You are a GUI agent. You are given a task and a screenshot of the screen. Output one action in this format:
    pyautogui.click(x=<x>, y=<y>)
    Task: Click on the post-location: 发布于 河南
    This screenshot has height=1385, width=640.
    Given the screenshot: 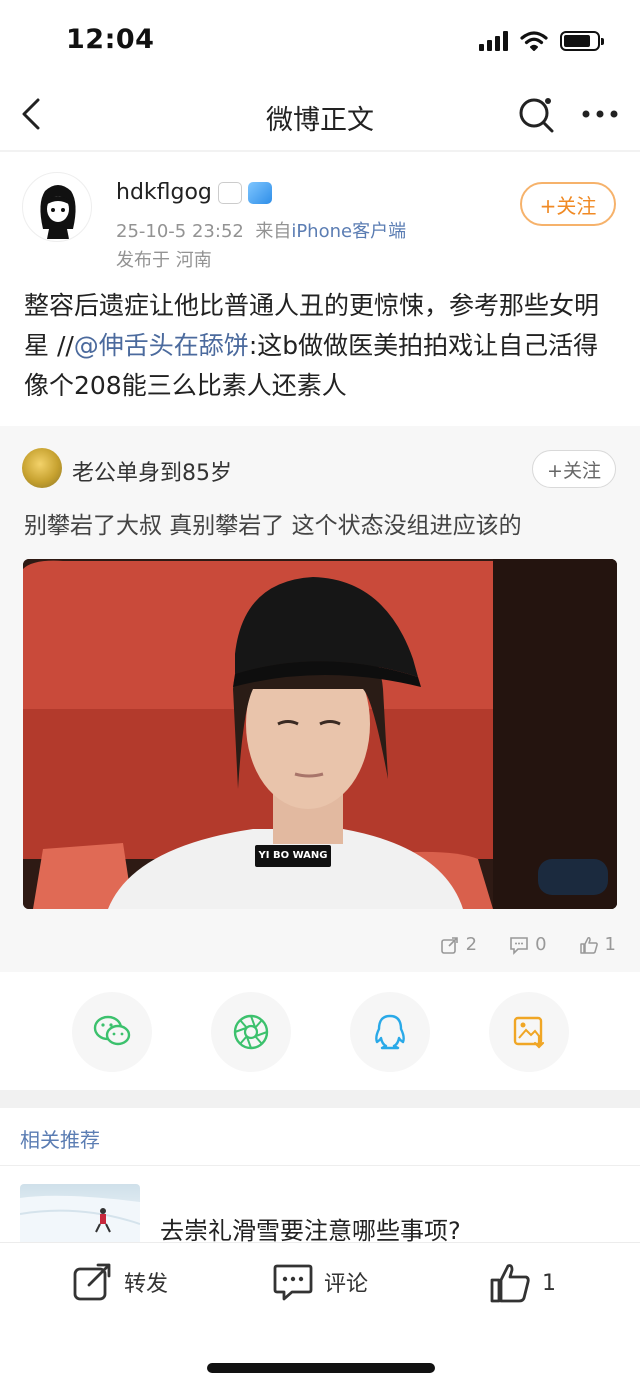 What is the action you would take?
    pyautogui.click(x=164, y=260)
    